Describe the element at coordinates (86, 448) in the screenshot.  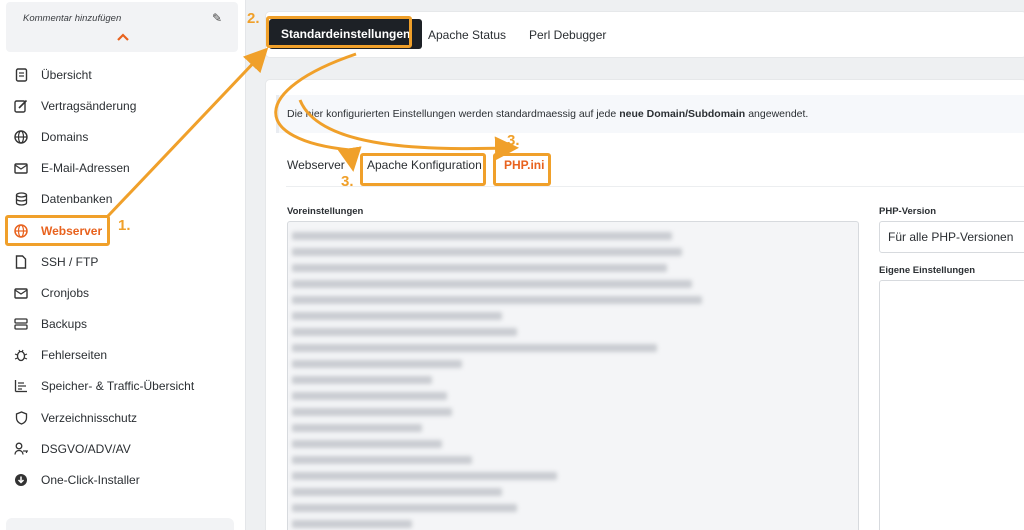
I see `sidebar-item-label: DSGVO/ADV/AV` at that location.